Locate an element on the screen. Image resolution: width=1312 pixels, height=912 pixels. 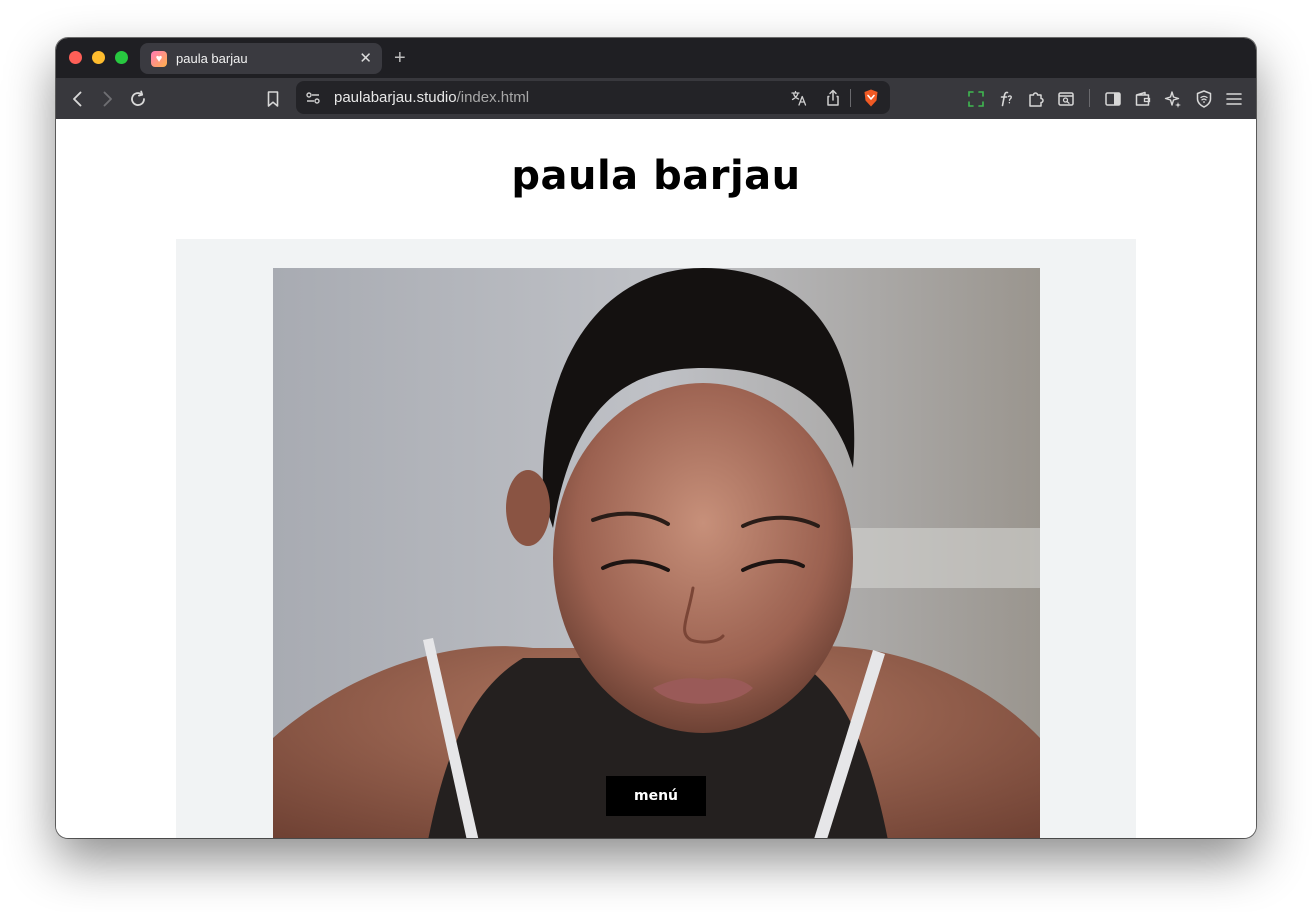
reload-icon is located at coordinates (138, 99).